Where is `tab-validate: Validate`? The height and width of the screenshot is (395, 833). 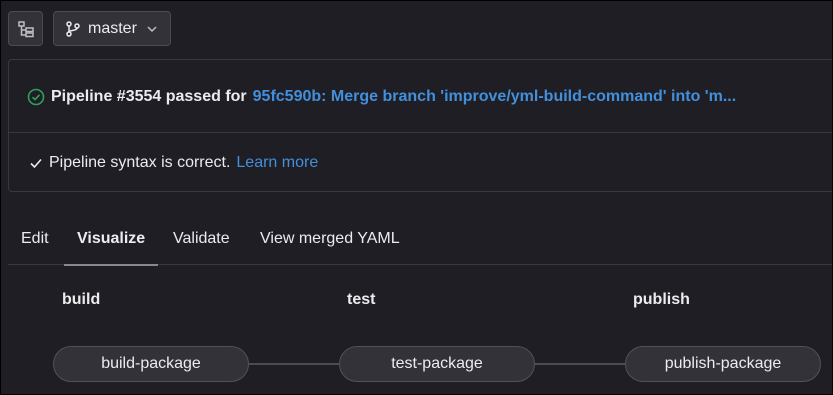 tab-validate: Validate is located at coordinates (201, 239).